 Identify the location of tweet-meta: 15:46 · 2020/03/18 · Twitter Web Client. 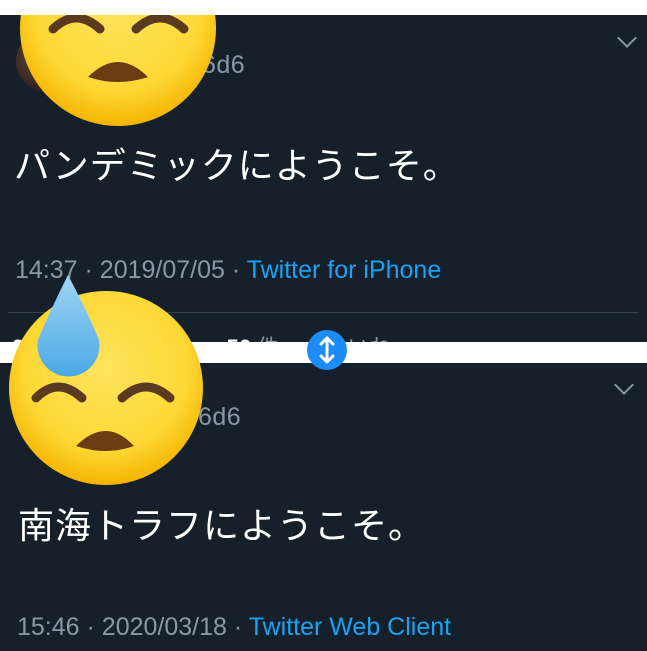
(234, 627).